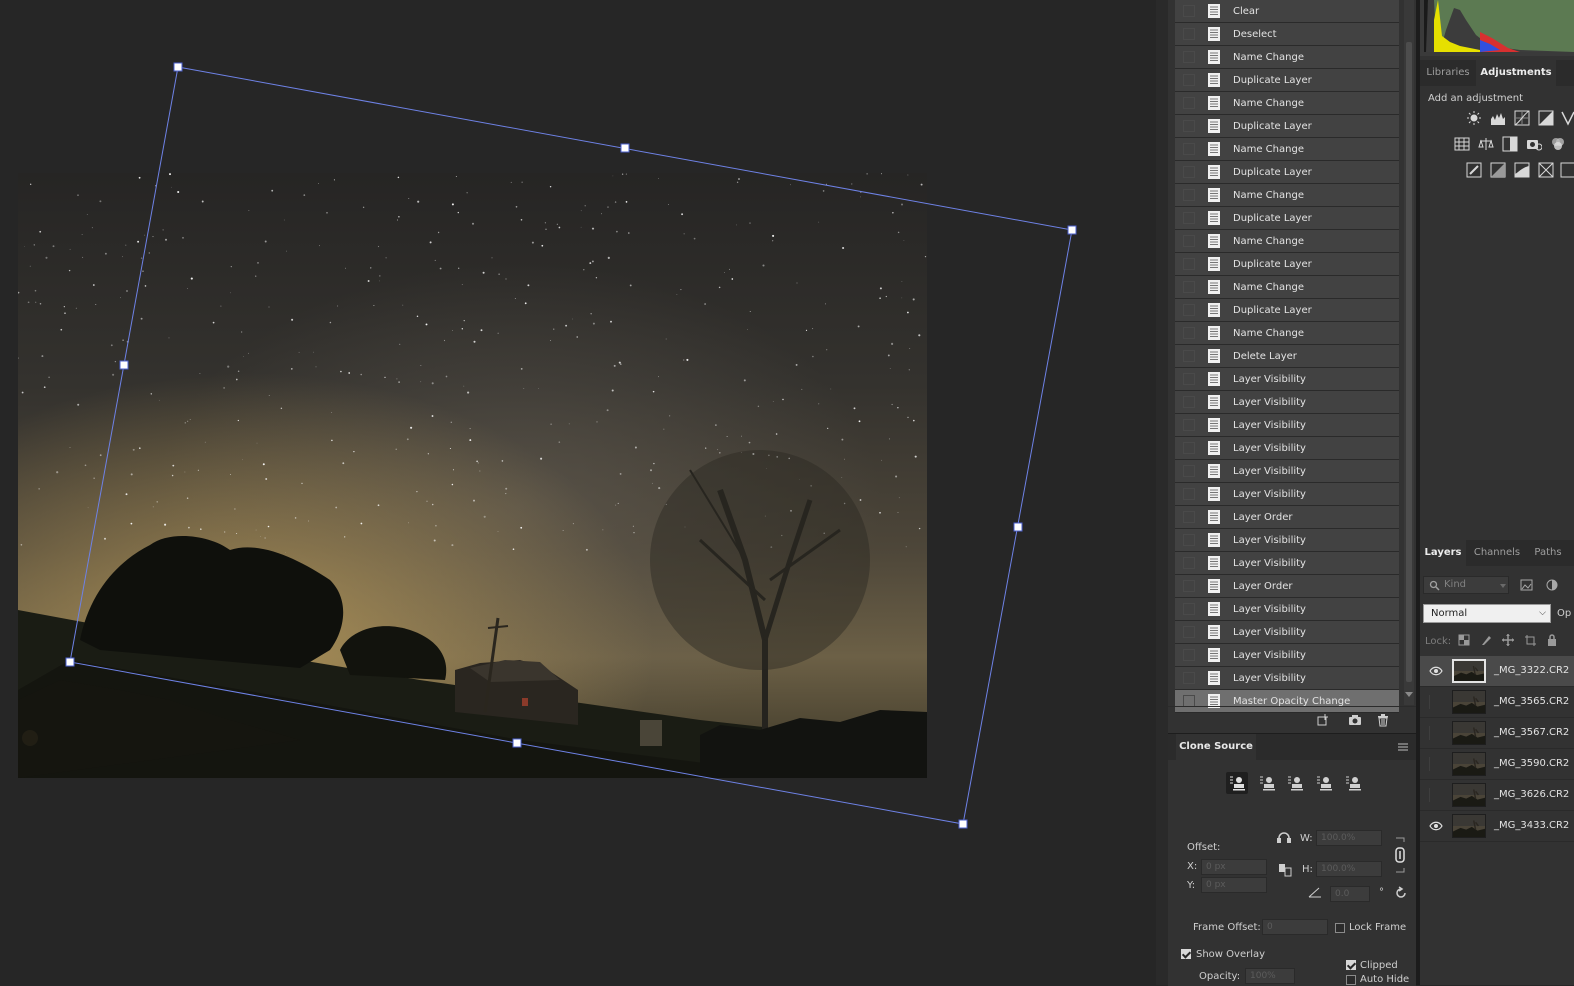 This screenshot has width=1574, height=986. I want to click on overlay-opacity-input: 100%, so click(1270, 976).